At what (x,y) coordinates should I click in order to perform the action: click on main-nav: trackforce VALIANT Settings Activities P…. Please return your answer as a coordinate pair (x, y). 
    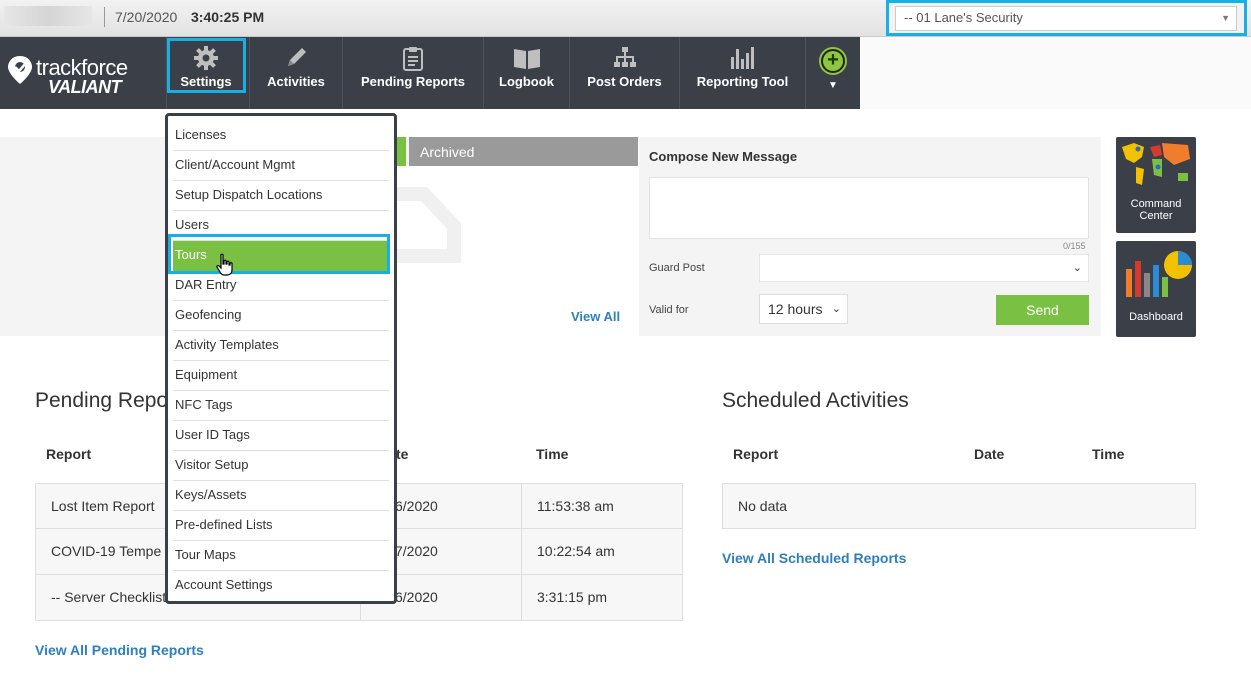
    Looking at the image, I should click on (625, 73).